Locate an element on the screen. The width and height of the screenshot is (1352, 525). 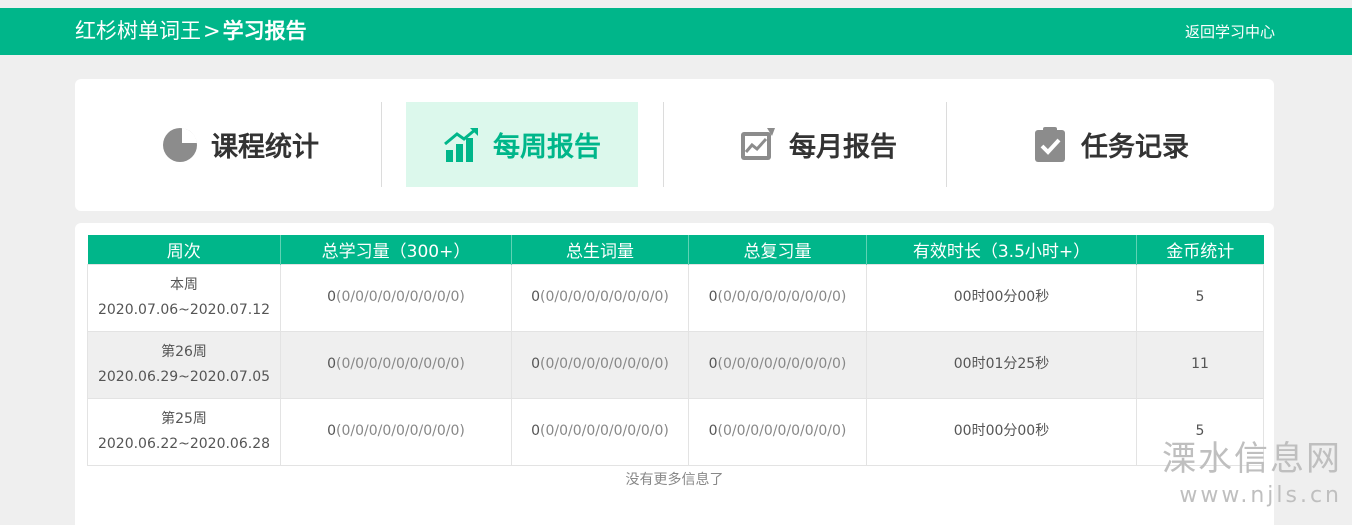
breadcrumb-site: 红杉树单词王 is located at coordinates (138, 31).